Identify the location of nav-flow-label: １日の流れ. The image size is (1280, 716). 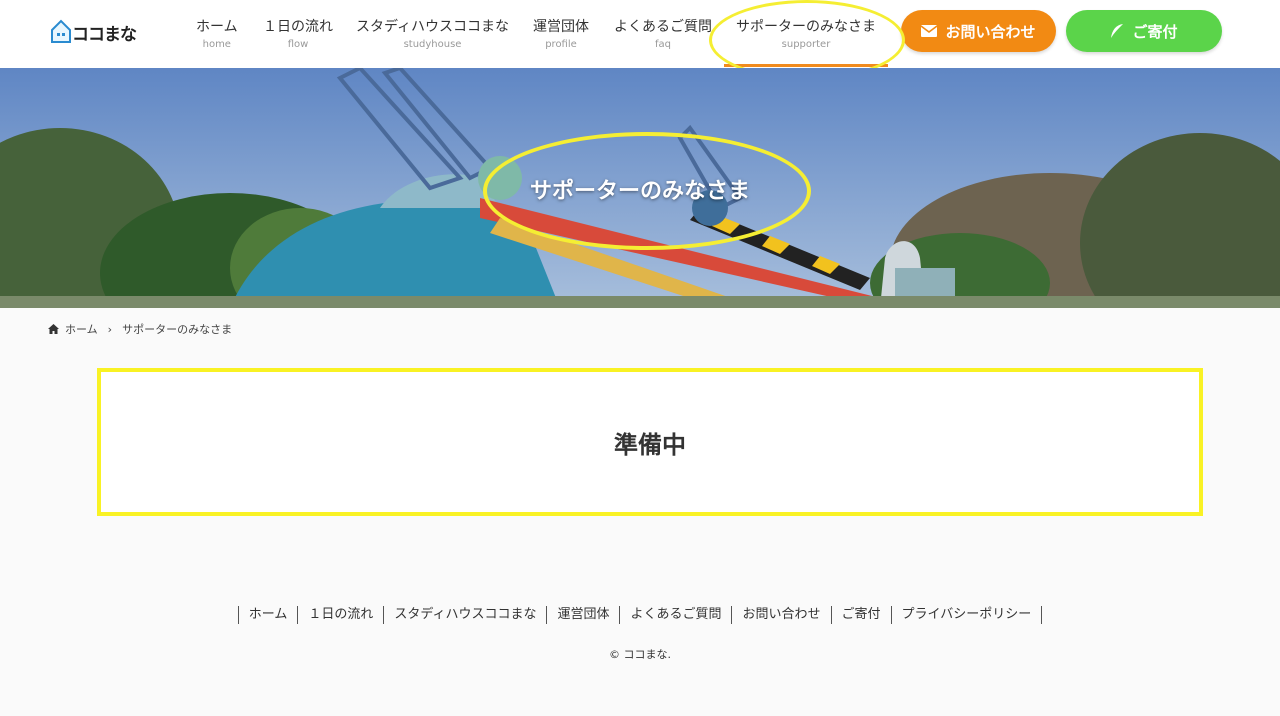
(298, 27).